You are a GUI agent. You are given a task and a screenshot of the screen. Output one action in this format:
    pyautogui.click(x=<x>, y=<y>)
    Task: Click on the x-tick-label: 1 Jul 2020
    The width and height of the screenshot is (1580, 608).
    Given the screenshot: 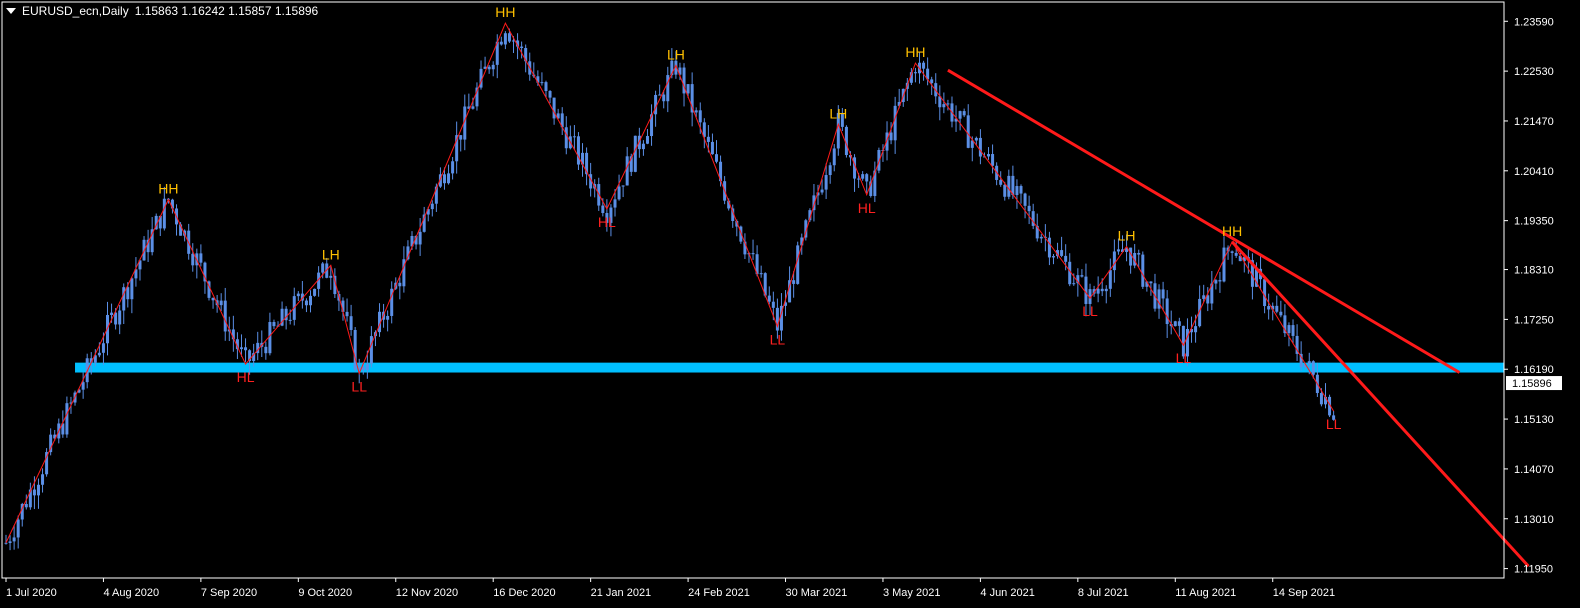 What is the action you would take?
    pyautogui.click(x=31, y=593)
    